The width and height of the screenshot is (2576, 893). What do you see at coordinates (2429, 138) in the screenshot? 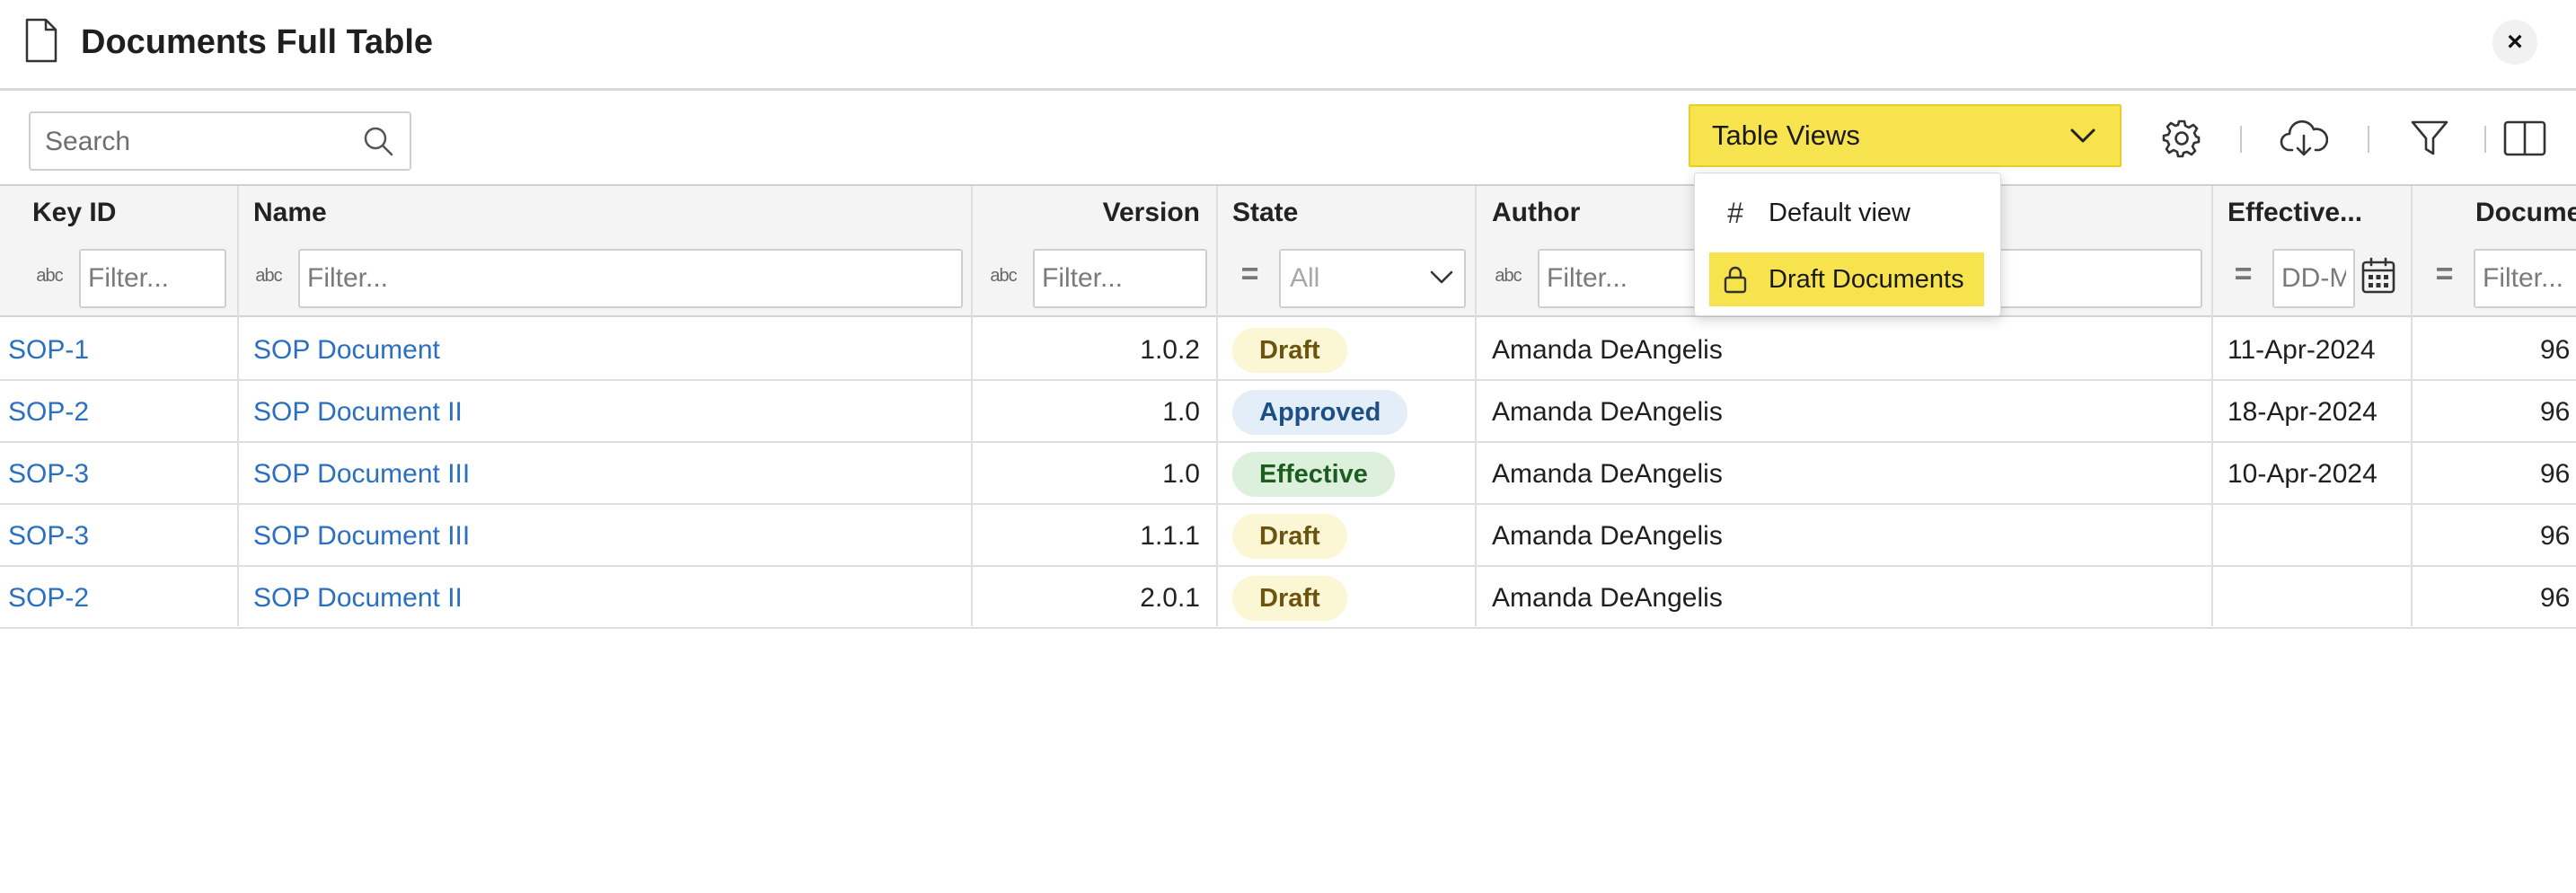
I see `filter-icon` at bounding box center [2429, 138].